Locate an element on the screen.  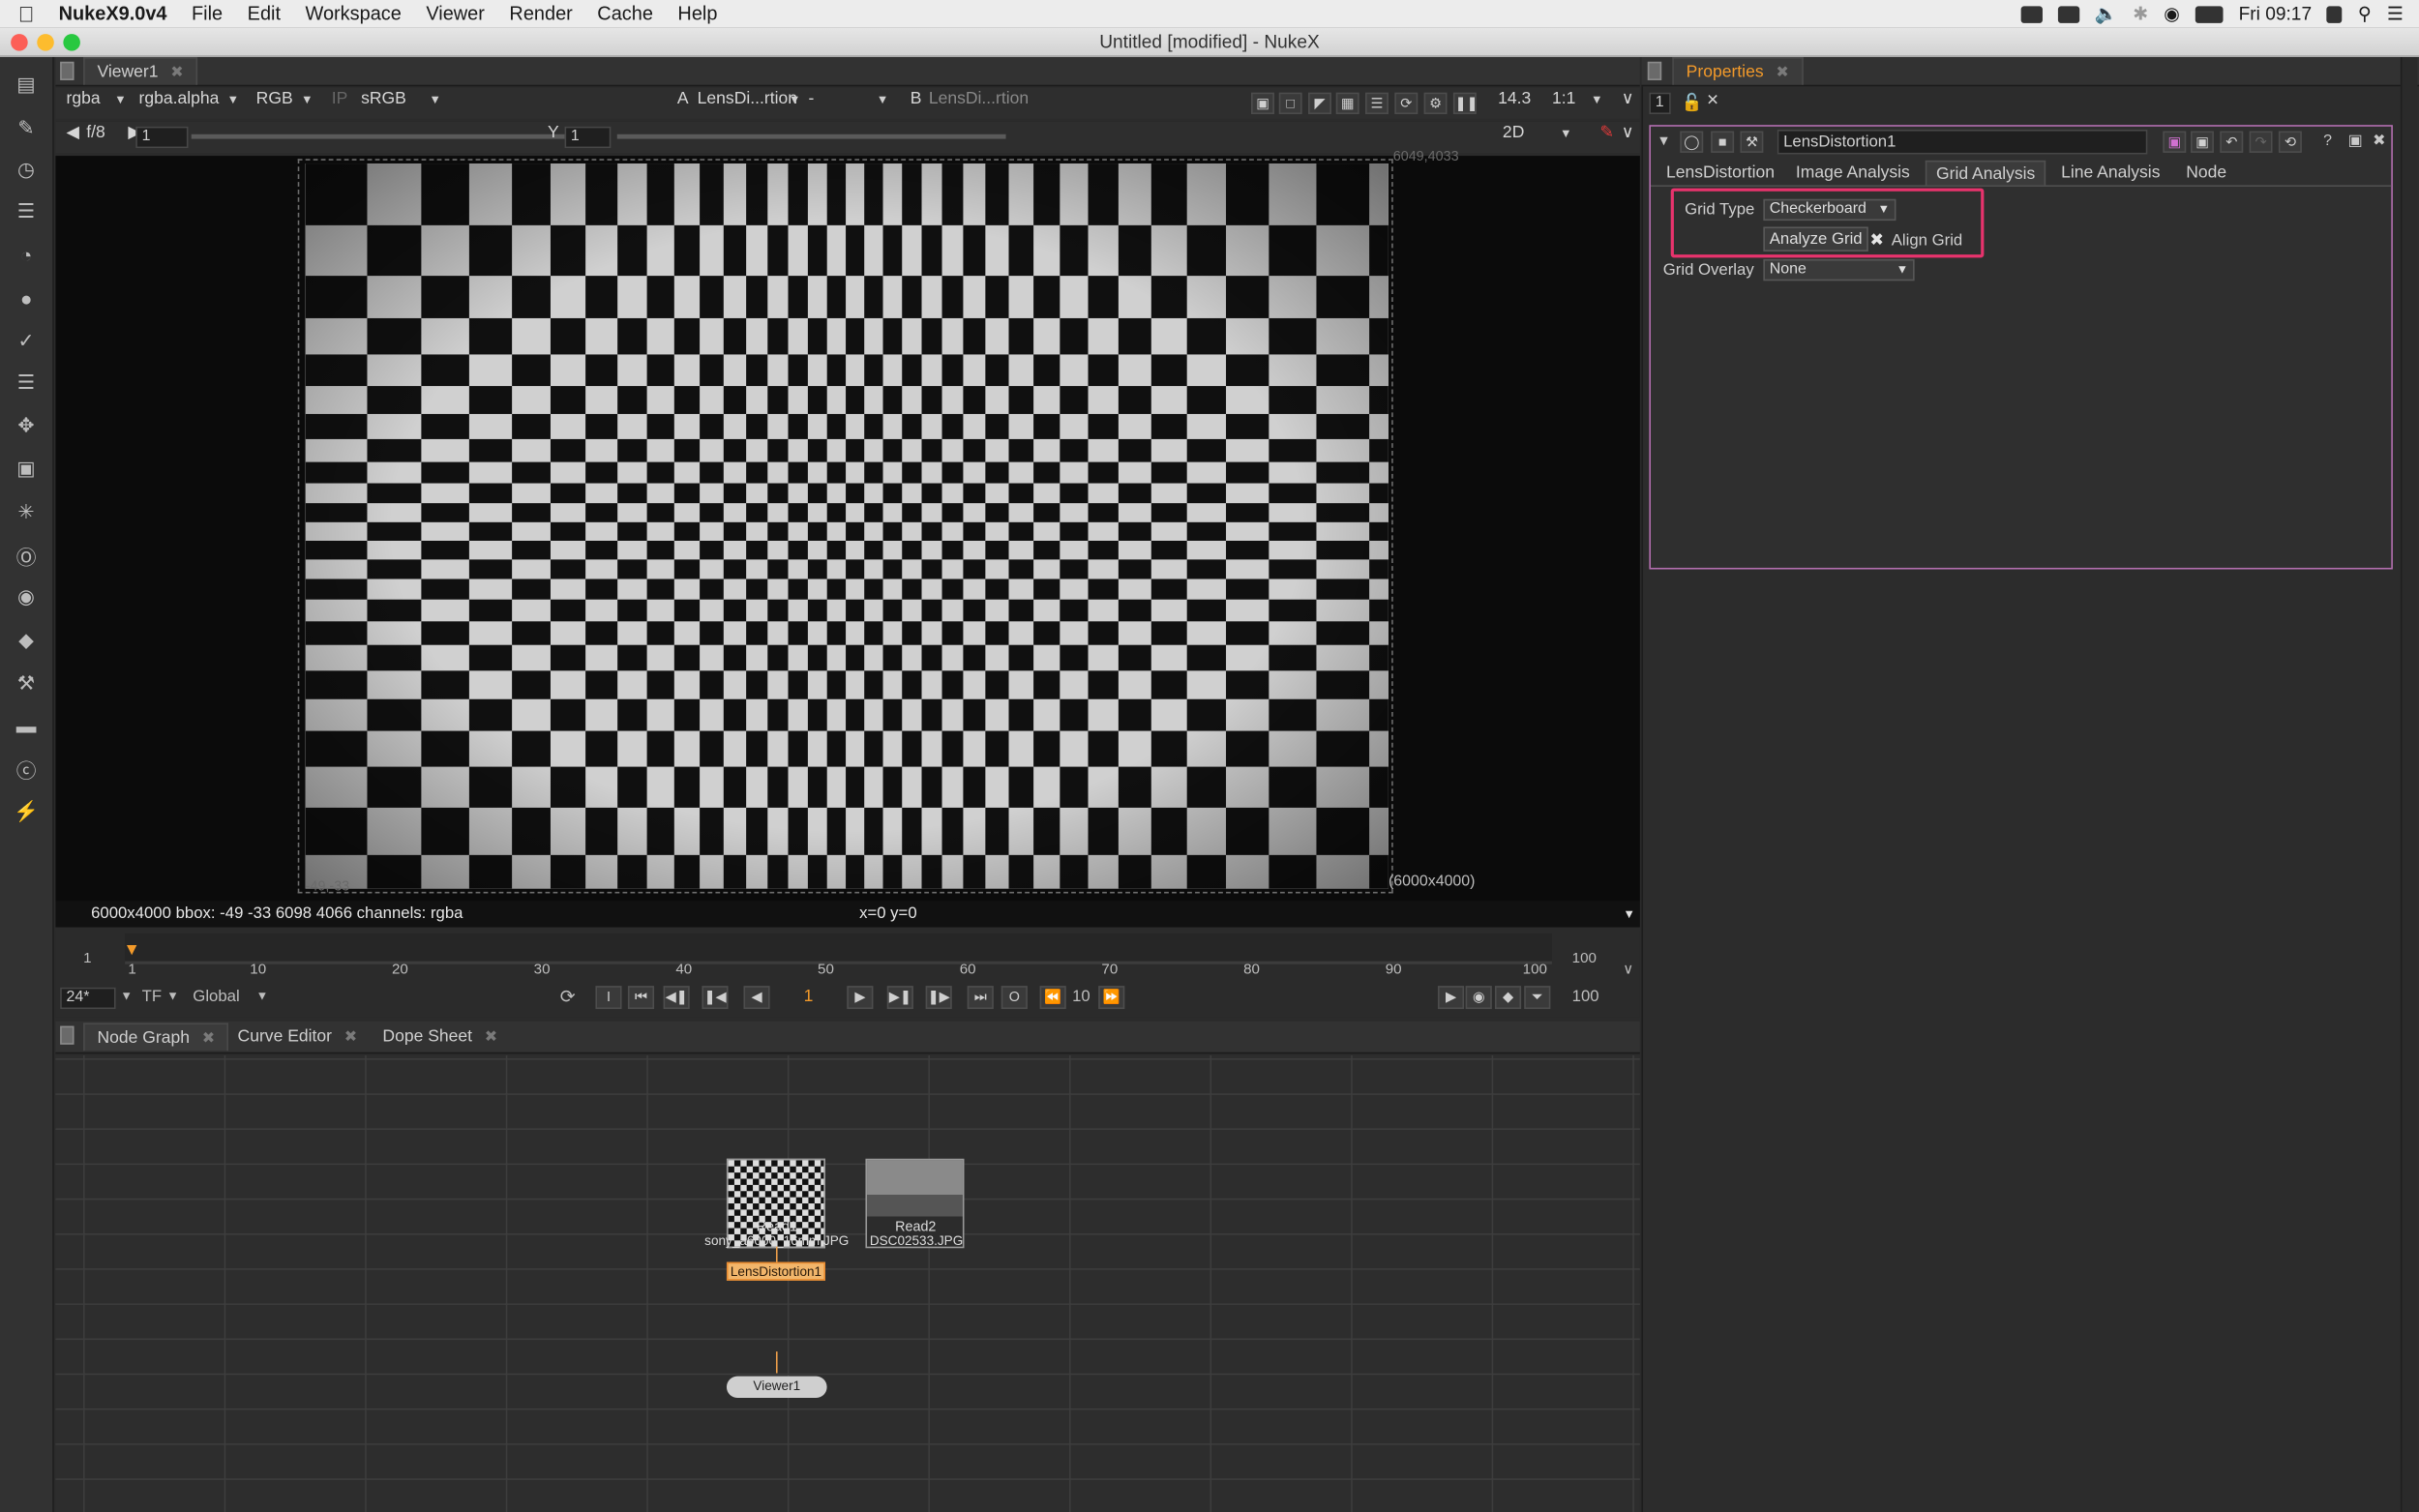
draw-nodes-icon: ✎ is located at coordinates (27, 128).